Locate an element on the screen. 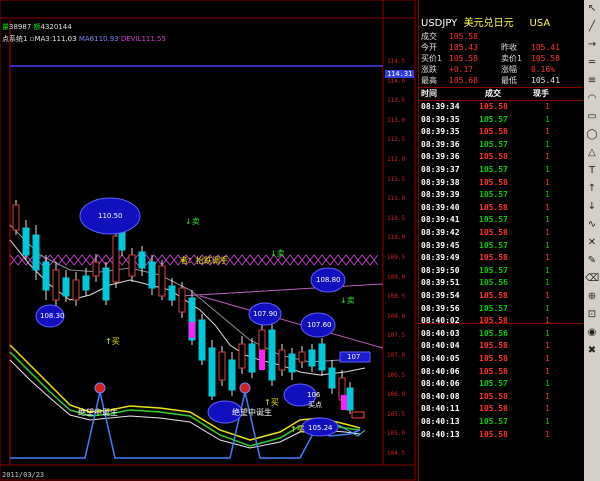  price-axis-label: 110.5 is located at coordinates (396, 218).